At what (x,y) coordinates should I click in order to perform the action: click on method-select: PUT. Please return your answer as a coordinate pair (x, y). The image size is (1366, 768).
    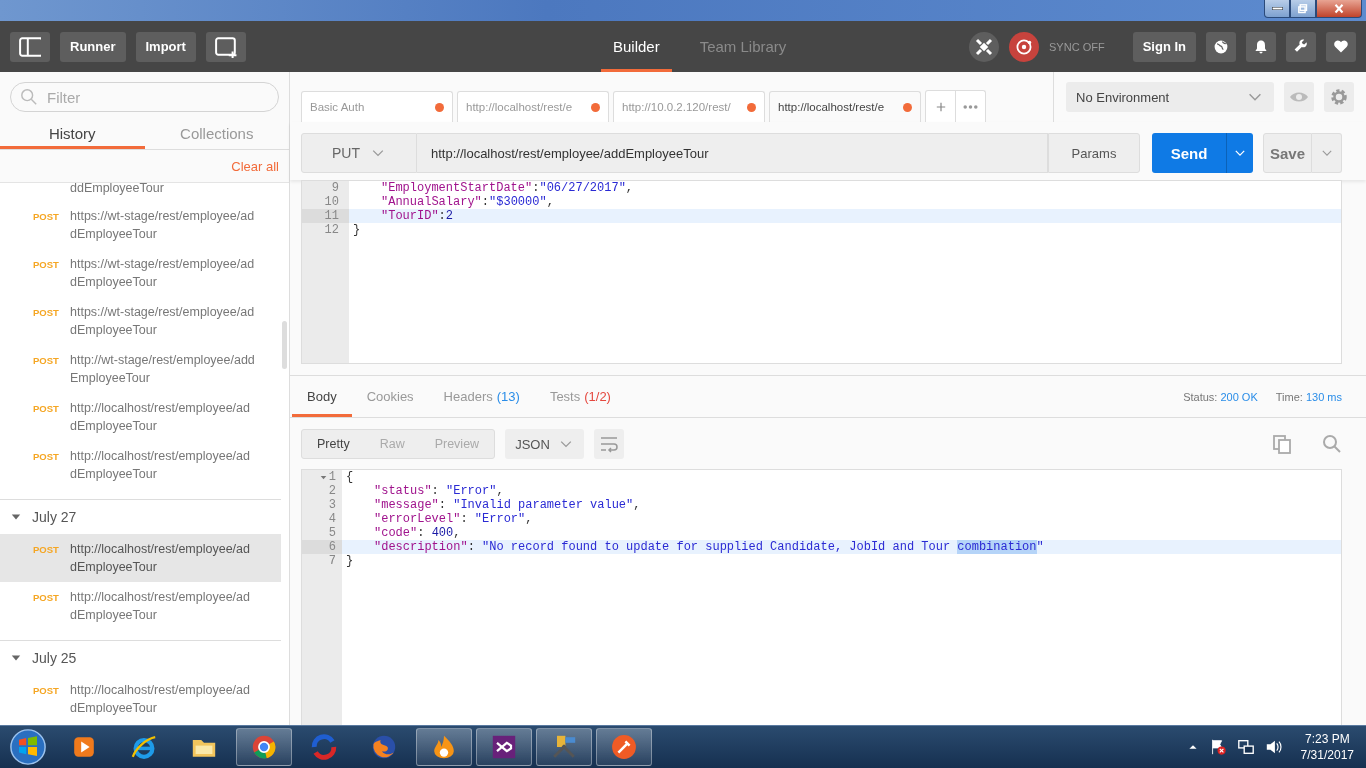
    Looking at the image, I should click on (359, 153).